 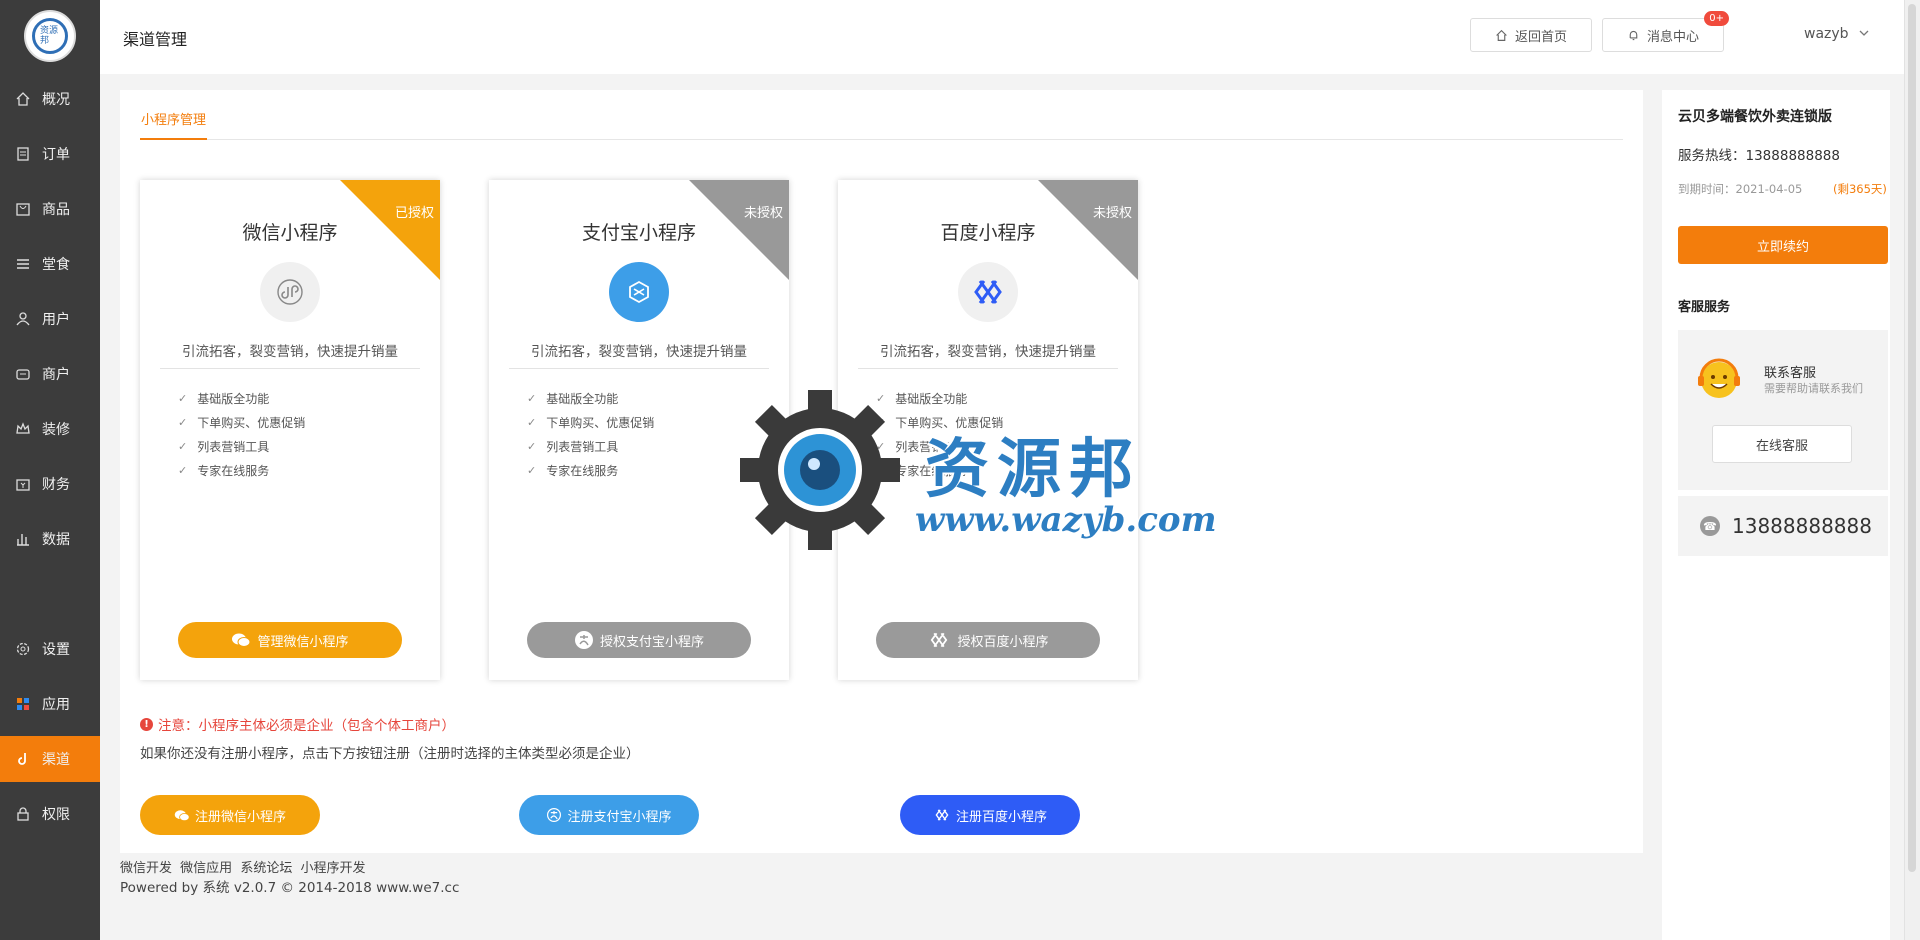 I want to click on authorize-alipay-button: 授权支付宝小程序, so click(x=639, y=640).